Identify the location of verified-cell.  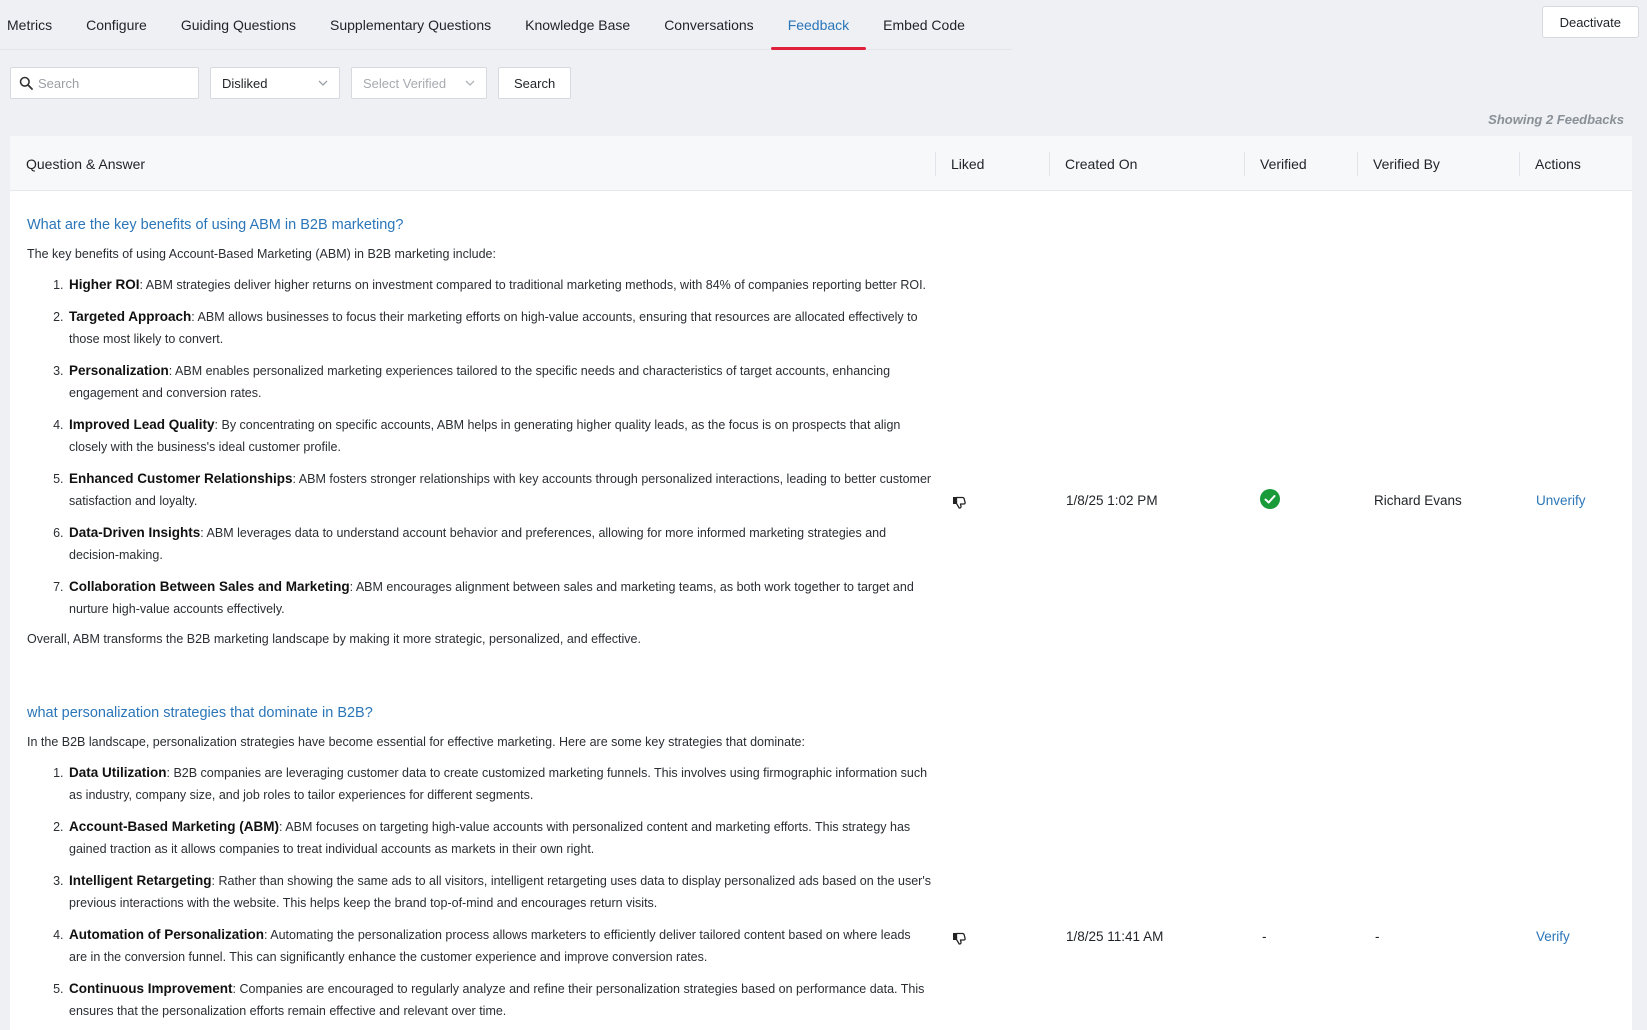
(1270, 500).